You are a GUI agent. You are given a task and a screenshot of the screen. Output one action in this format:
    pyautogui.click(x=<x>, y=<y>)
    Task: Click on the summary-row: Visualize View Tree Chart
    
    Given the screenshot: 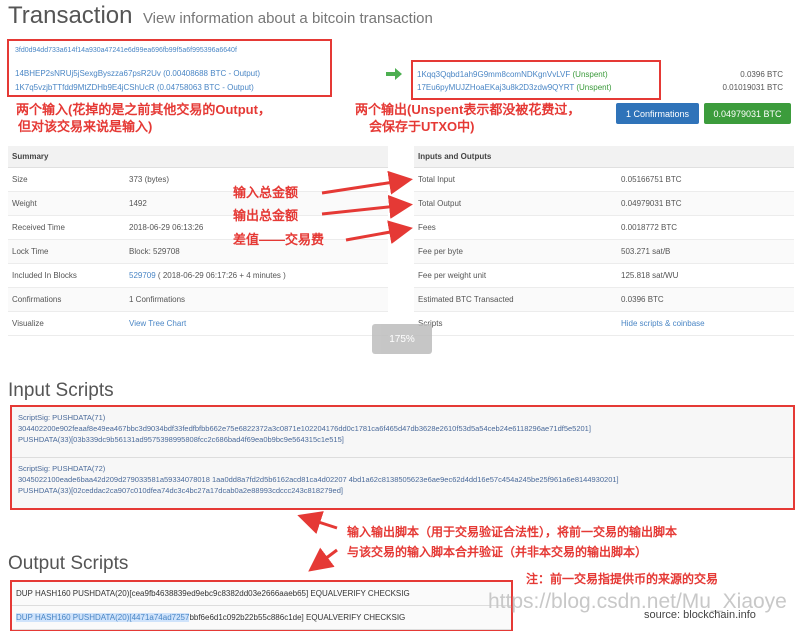 What is the action you would take?
    pyautogui.click(x=198, y=324)
    